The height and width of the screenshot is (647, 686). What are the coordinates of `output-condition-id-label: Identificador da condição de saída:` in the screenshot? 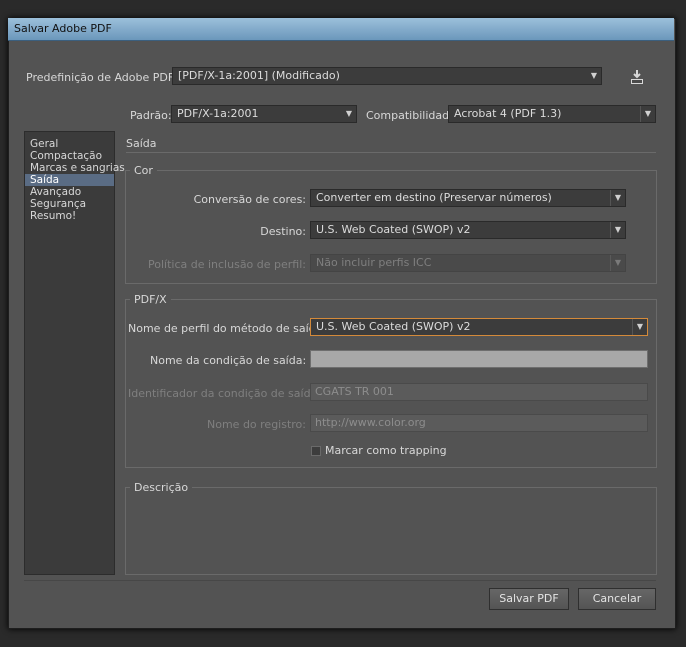 It's located at (225, 393).